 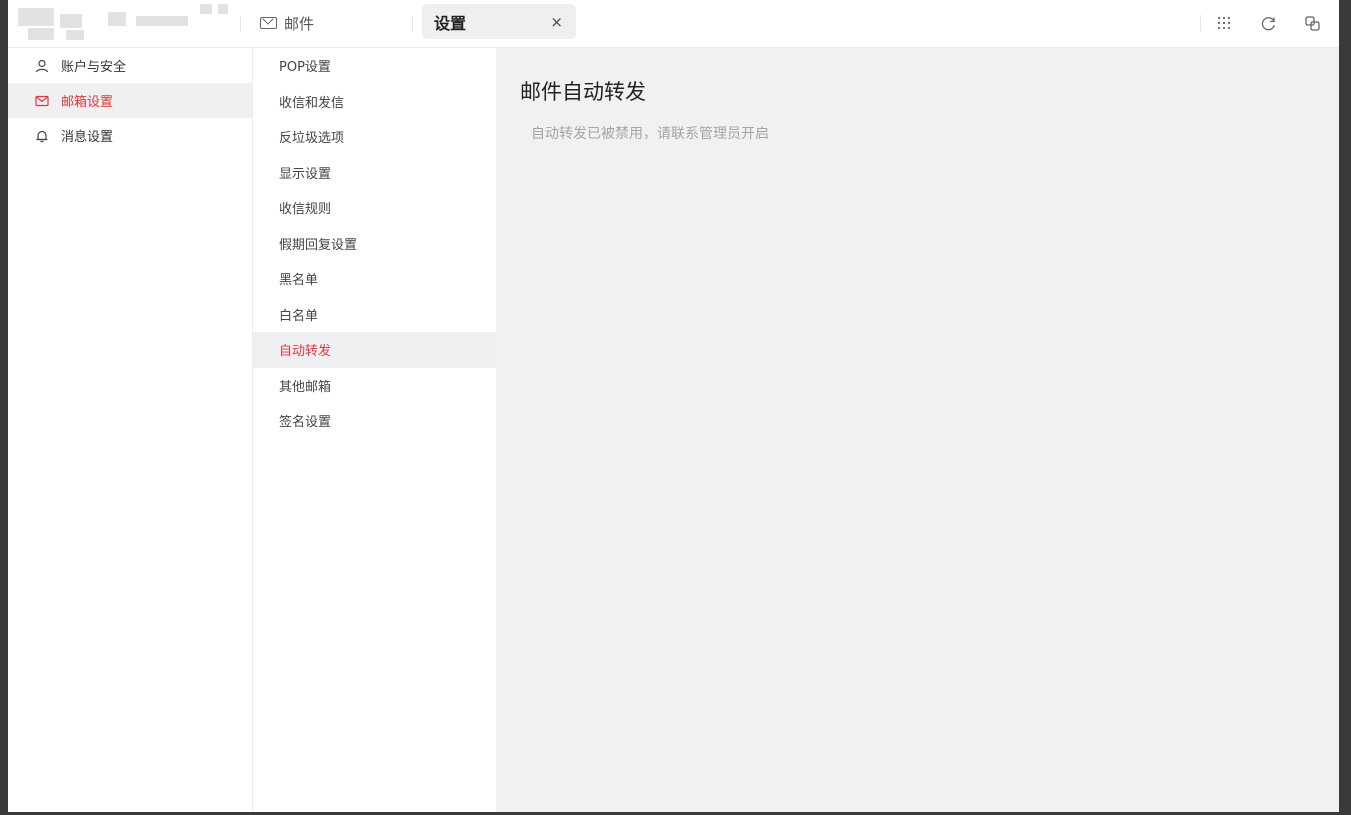 I want to click on mail-settings-icon, so click(x=42, y=100).